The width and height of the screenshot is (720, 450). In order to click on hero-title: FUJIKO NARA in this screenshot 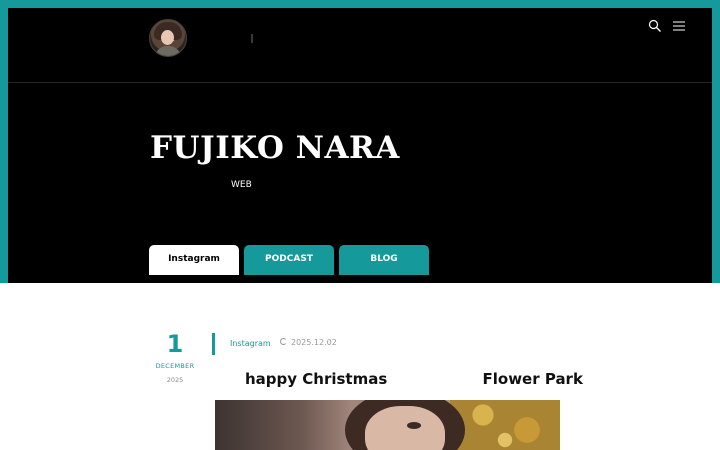, I will do `click(275, 148)`.